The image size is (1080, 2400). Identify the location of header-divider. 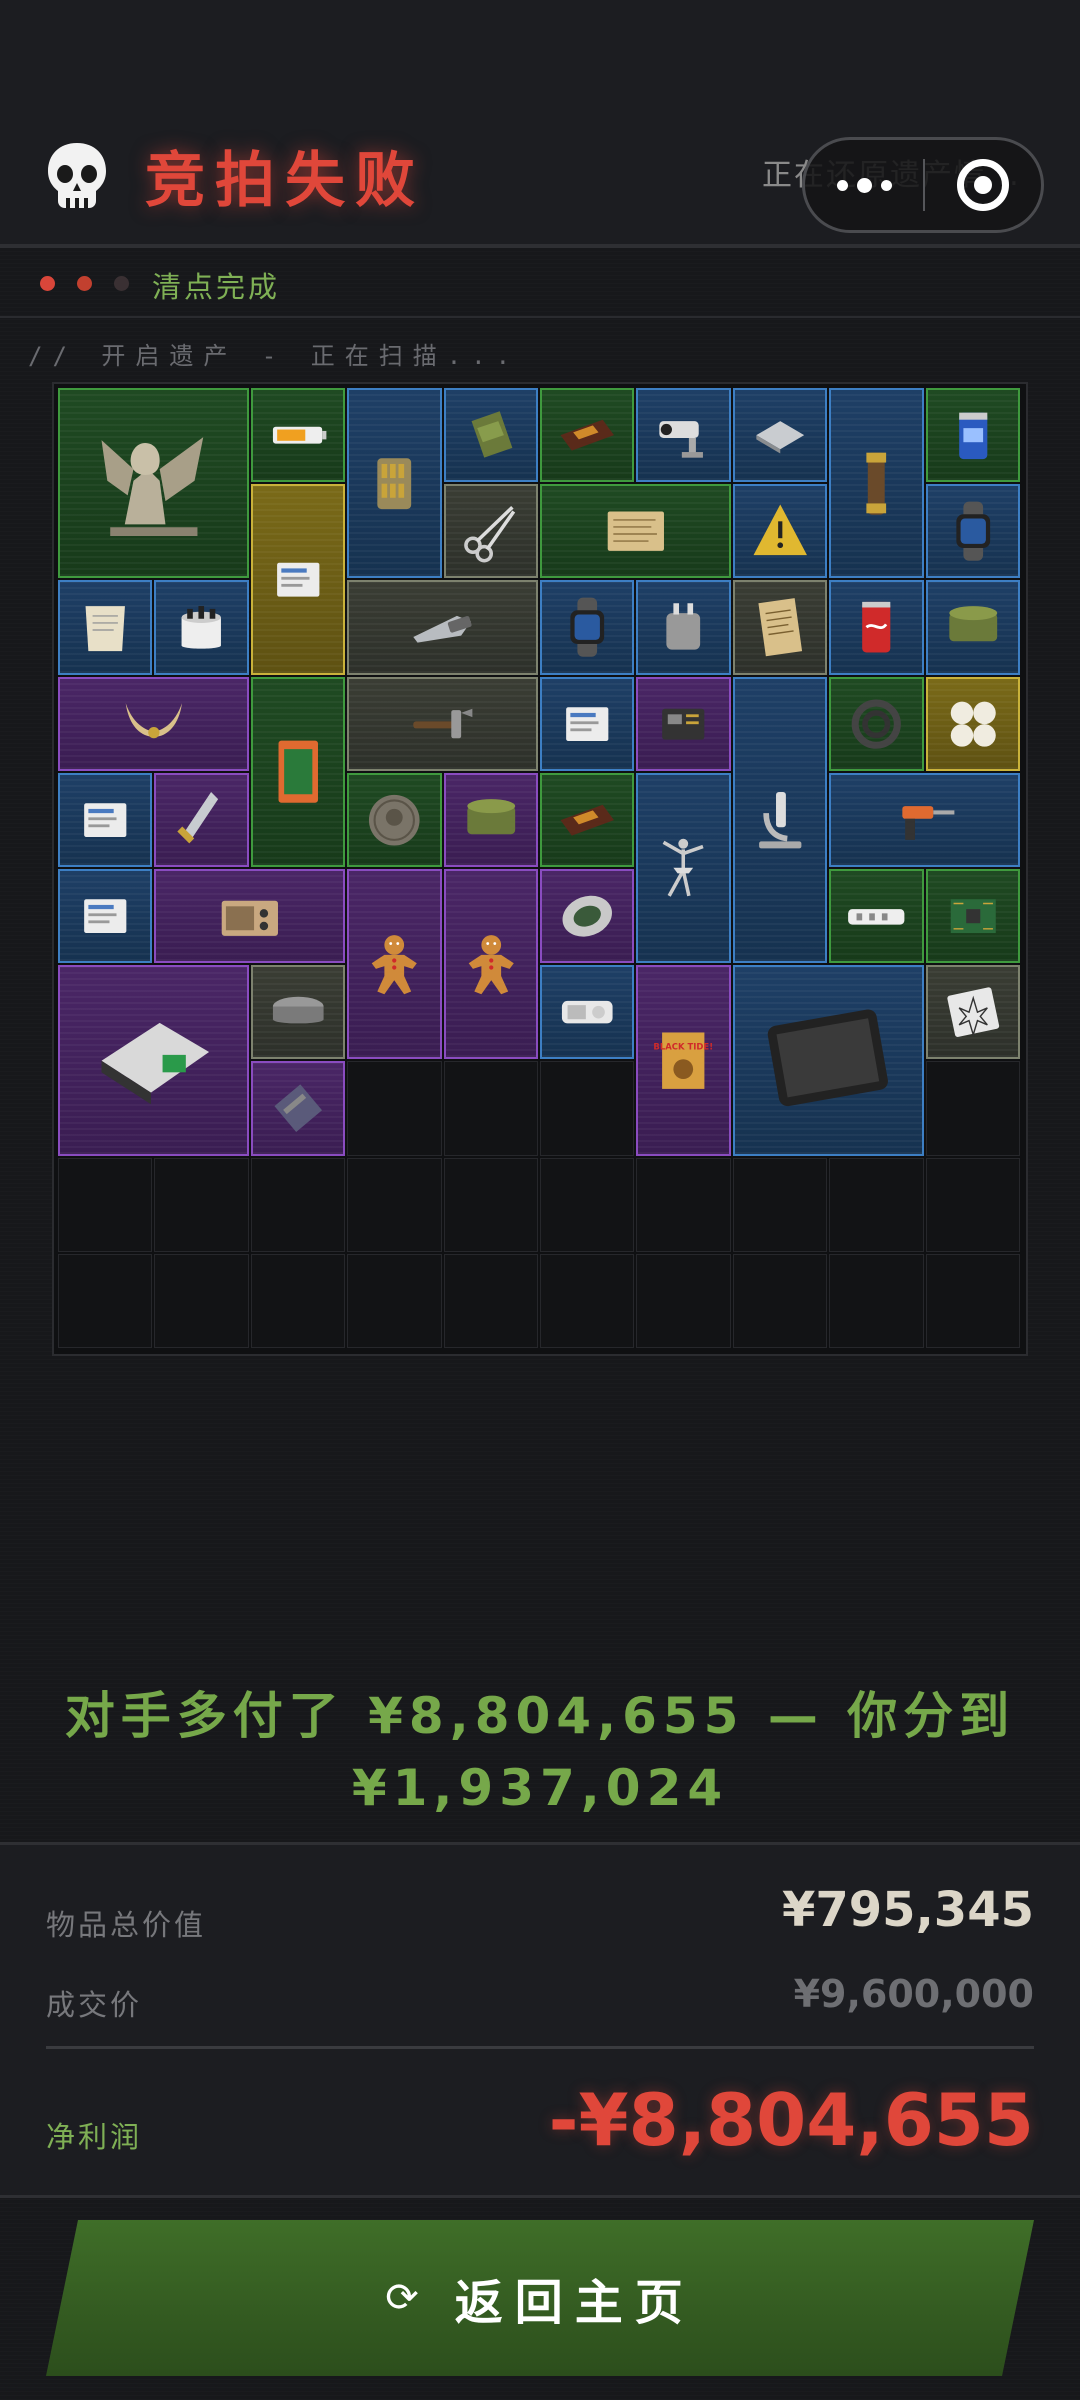
(540, 246).